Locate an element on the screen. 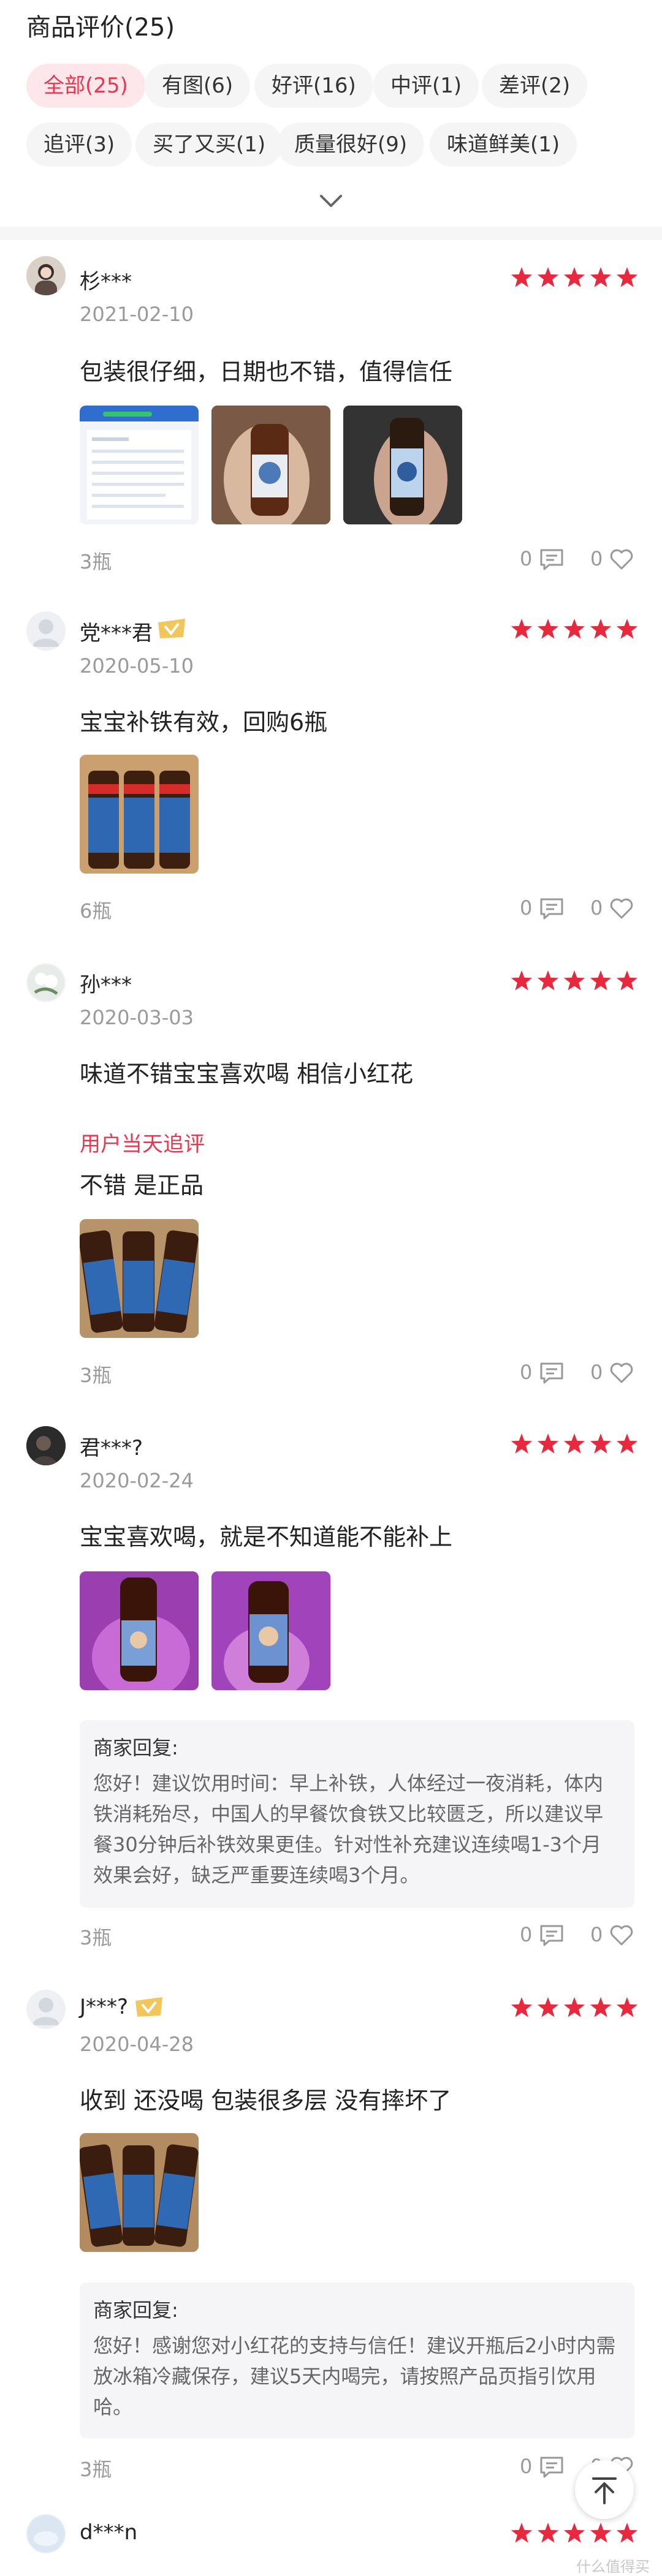  followup-text: 不错 是正品 is located at coordinates (142, 1185).